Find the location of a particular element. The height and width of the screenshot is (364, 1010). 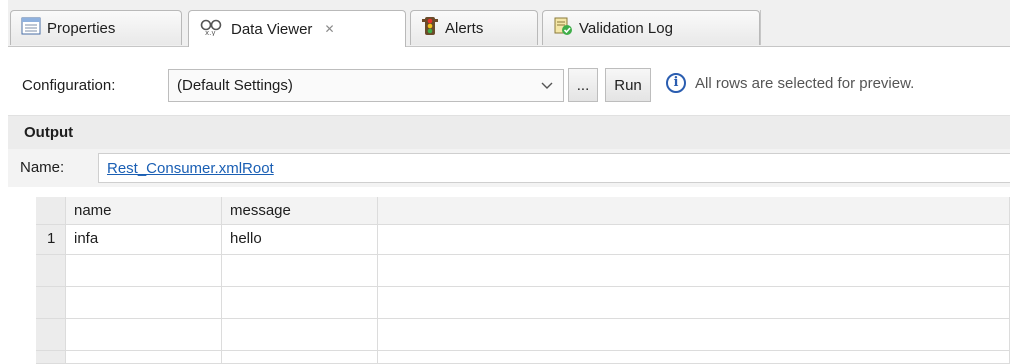

close-icon: ✕ is located at coordinates (329, 29).